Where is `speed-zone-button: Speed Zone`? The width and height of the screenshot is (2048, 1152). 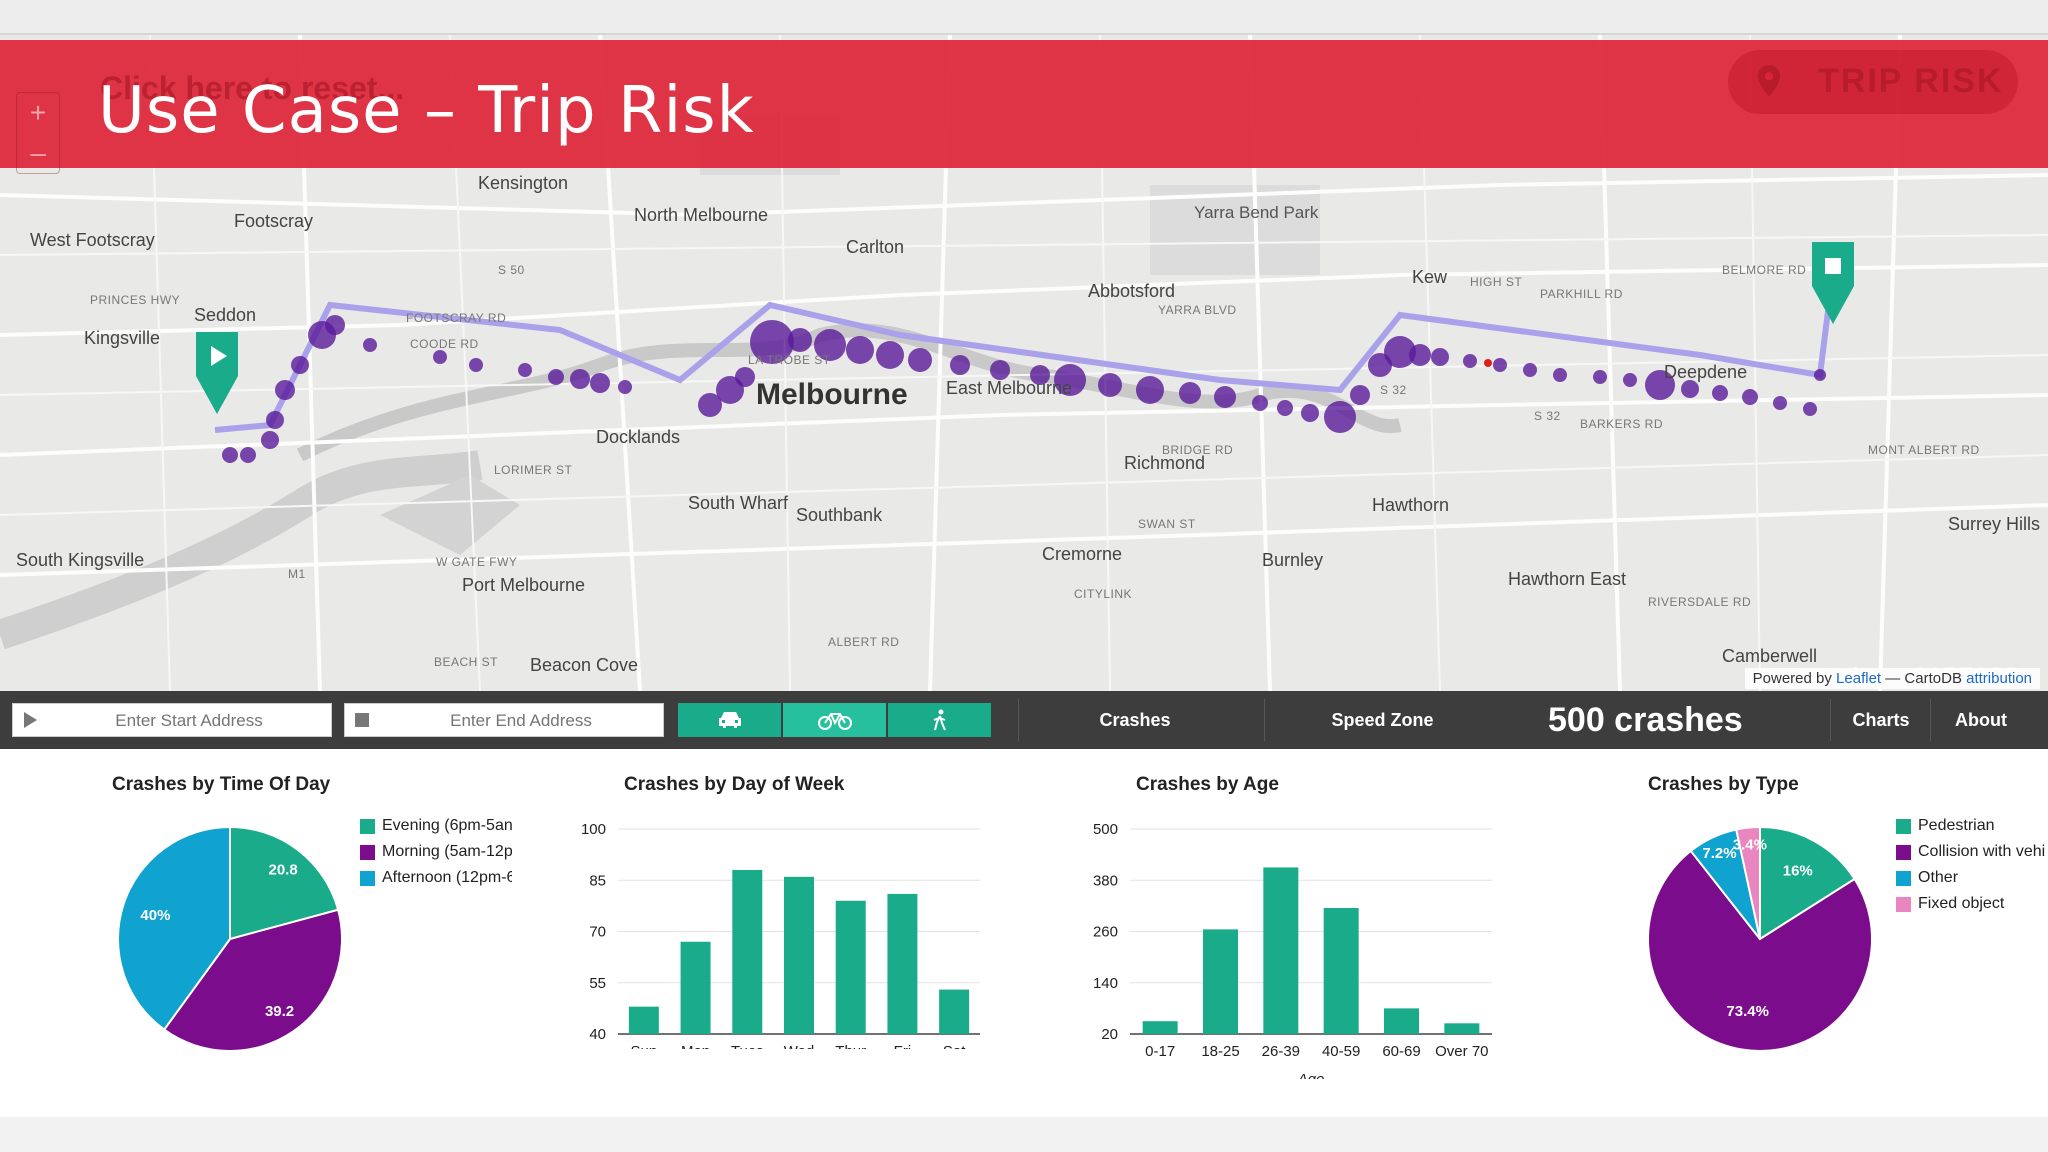 speed-zone-button: Speed Zone is located at coordinates (1382, 720).